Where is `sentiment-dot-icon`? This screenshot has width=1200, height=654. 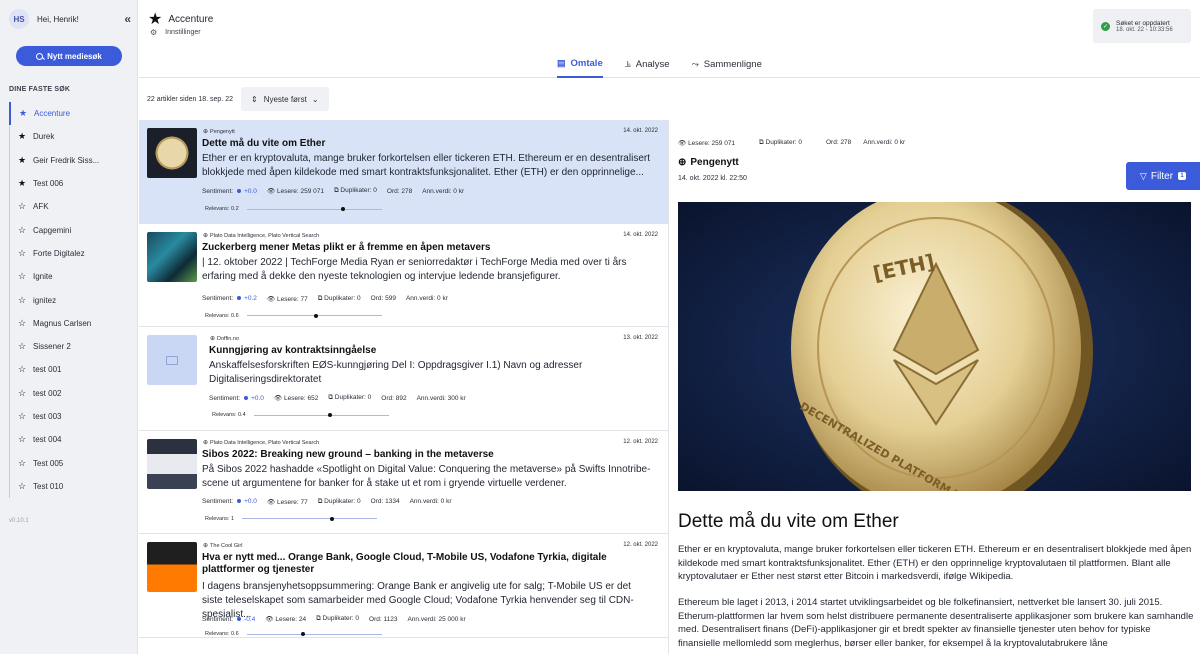 sentiment-dot-icon is located at coordinates (239, 298).